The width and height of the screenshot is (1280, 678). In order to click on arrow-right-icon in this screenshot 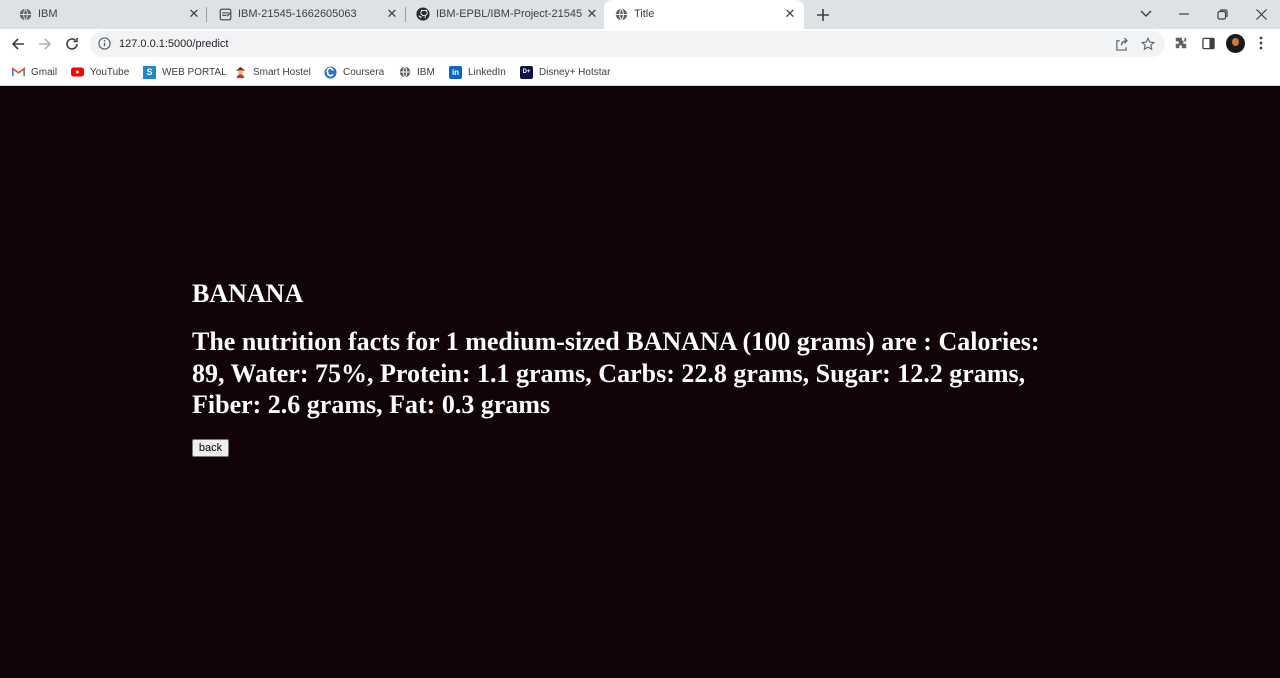, I will do `click(45, 44)`.